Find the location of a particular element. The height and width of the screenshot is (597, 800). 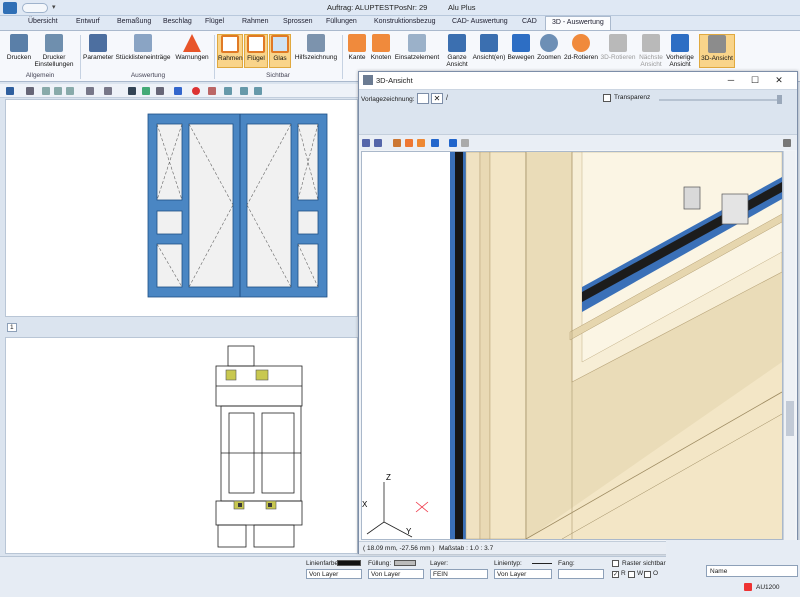

eye-icon is located at coordinates (132, 91).